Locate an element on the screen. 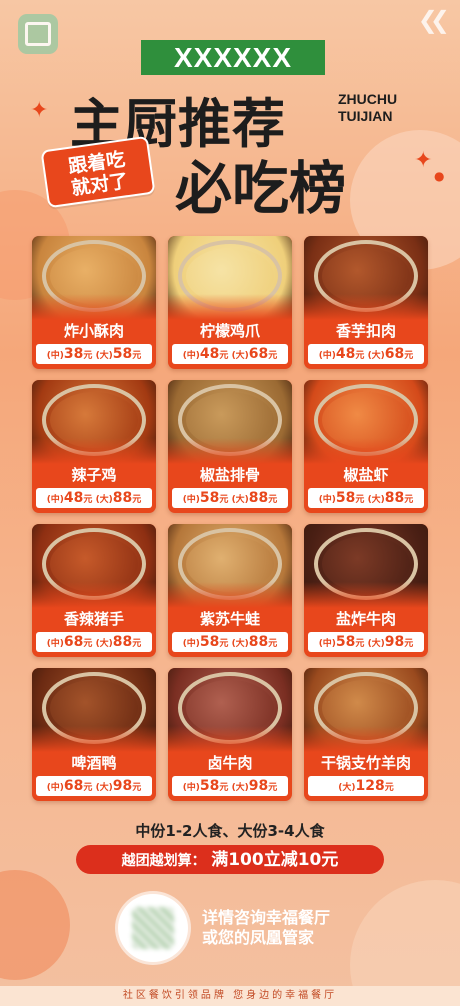 This screenshot has height=1006, width=460. dish-card: 椒盐虾 (中)58元 (大)88元 is located at coordinates (366, 446).